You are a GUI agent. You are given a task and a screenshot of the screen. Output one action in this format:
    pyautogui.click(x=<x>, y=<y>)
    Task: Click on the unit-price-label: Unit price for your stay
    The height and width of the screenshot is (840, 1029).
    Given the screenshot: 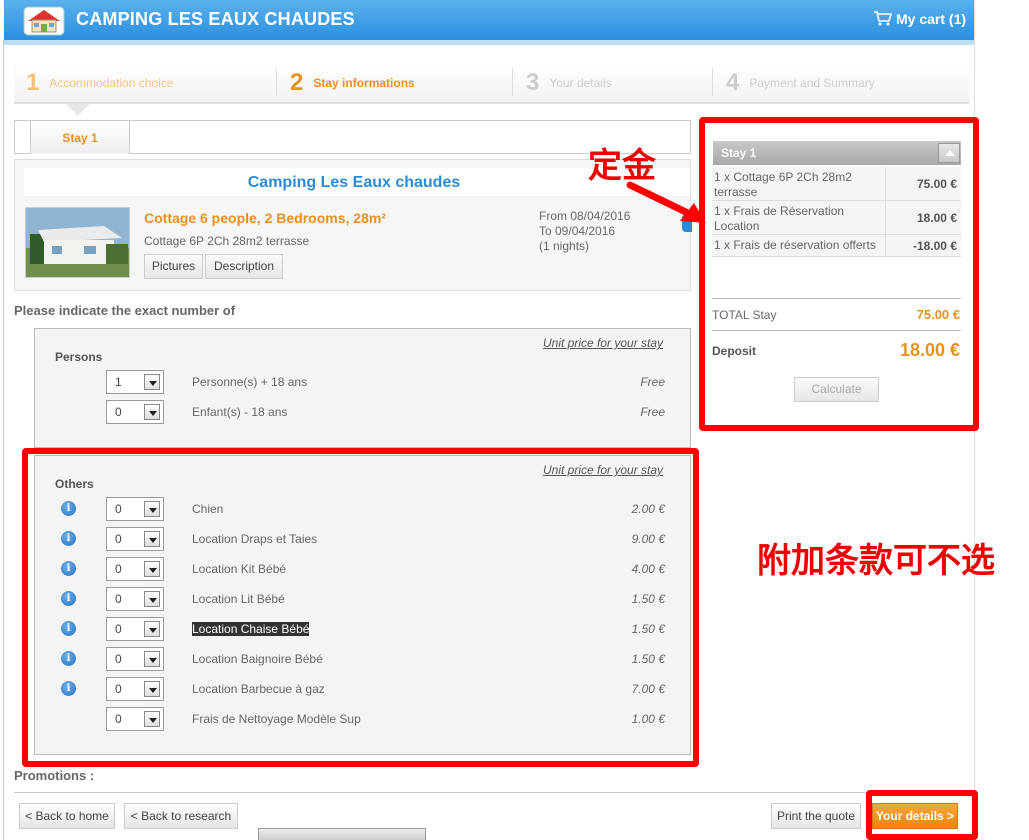 What is the action you would take?
    pyautogui.click(x=603, y=343)
    